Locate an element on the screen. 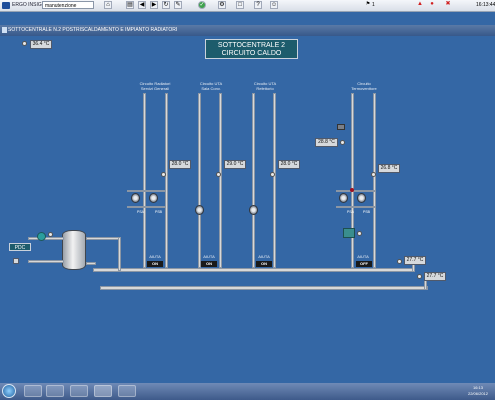 The height and width of the screenshot is (400, 495). taskbar-tool-icon is located at coordinates (127, 391).